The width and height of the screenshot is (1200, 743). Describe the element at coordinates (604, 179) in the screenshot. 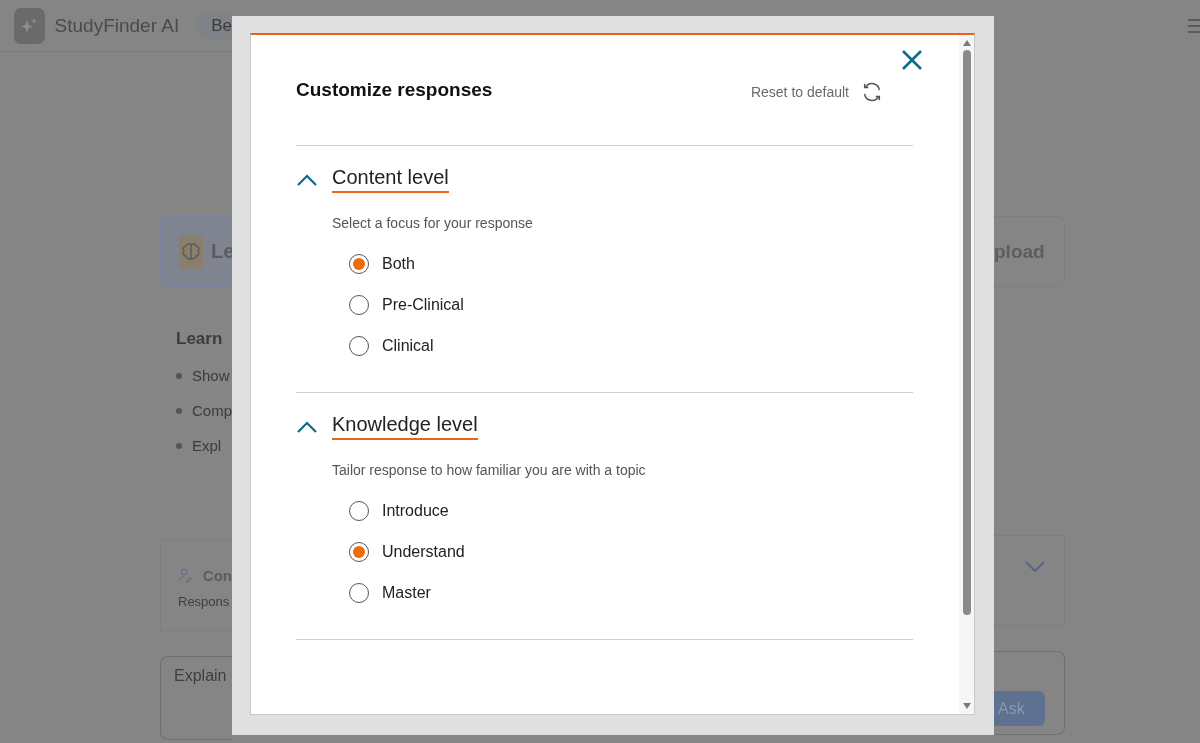

I see `section-toggle: Content level` at that location.